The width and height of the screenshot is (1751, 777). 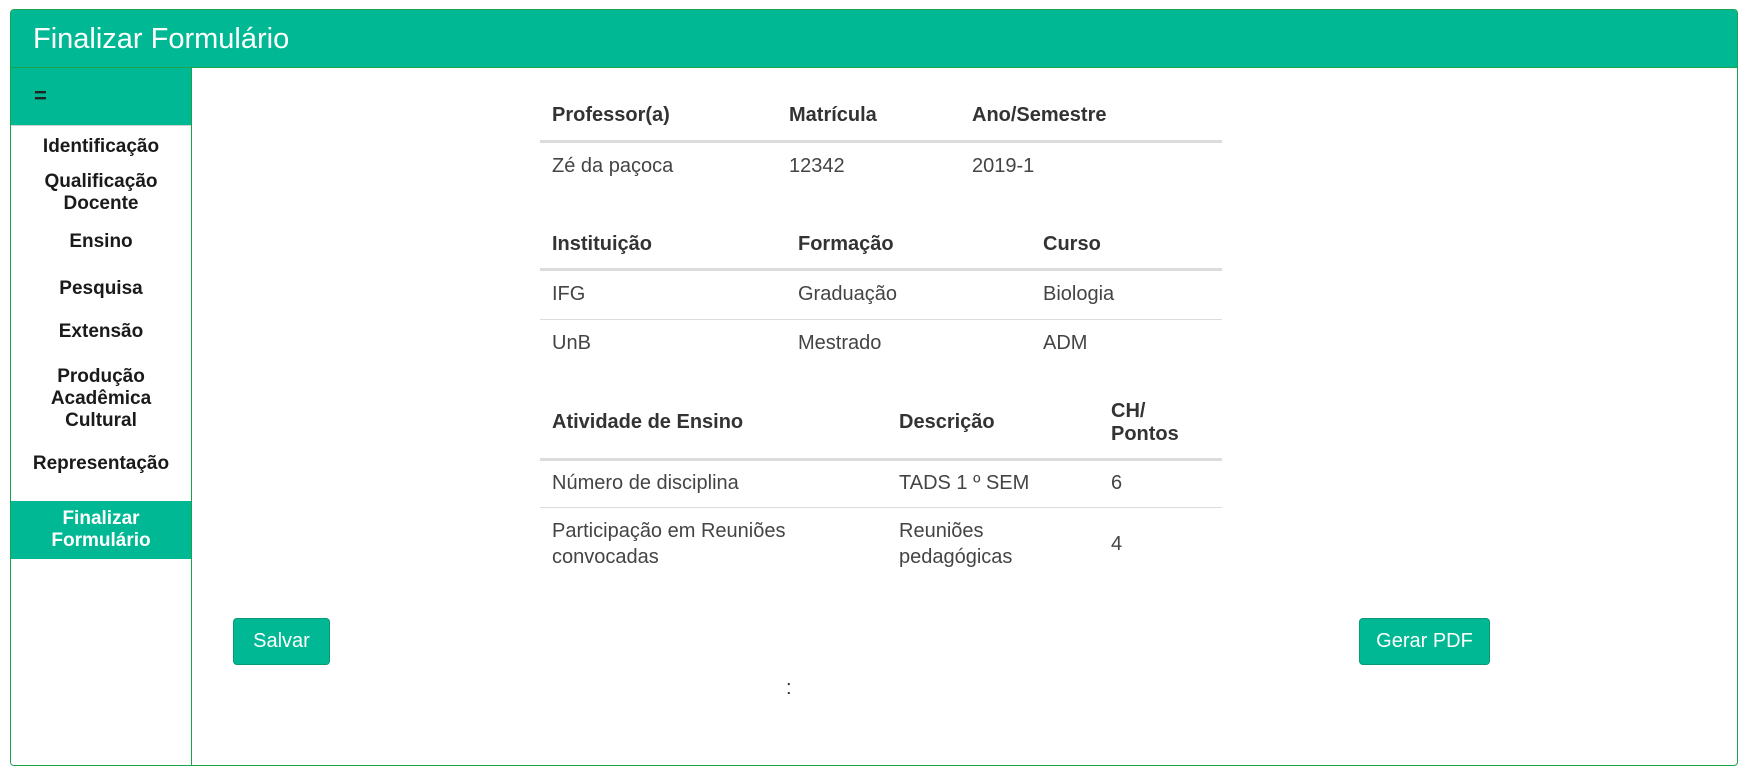 I want to click on table-cell: Graduação, so click(x=908, y=294).